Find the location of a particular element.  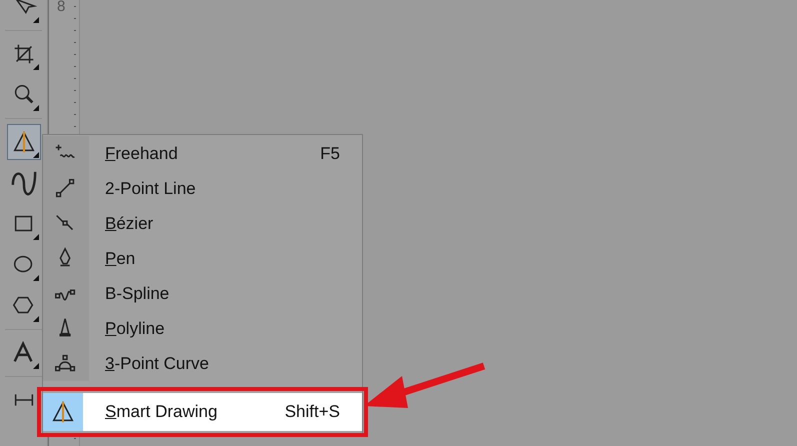

ruler-number: 8 is located at coordinates (61, 8).